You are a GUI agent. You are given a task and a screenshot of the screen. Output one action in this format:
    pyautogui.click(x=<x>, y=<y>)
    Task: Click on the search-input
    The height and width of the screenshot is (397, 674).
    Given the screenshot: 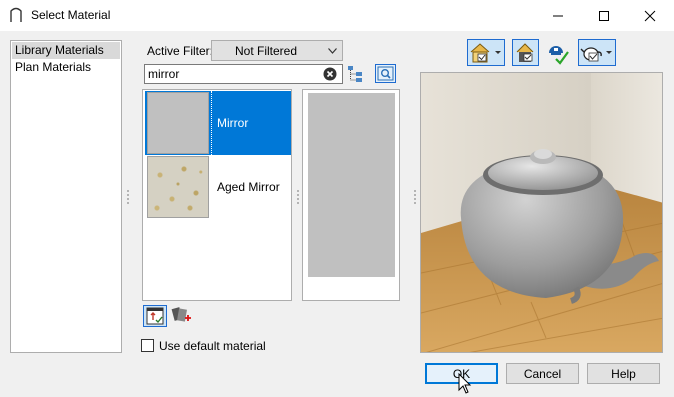 What is the action you would take?
    pyautogui.click(x=233, y=74)
    